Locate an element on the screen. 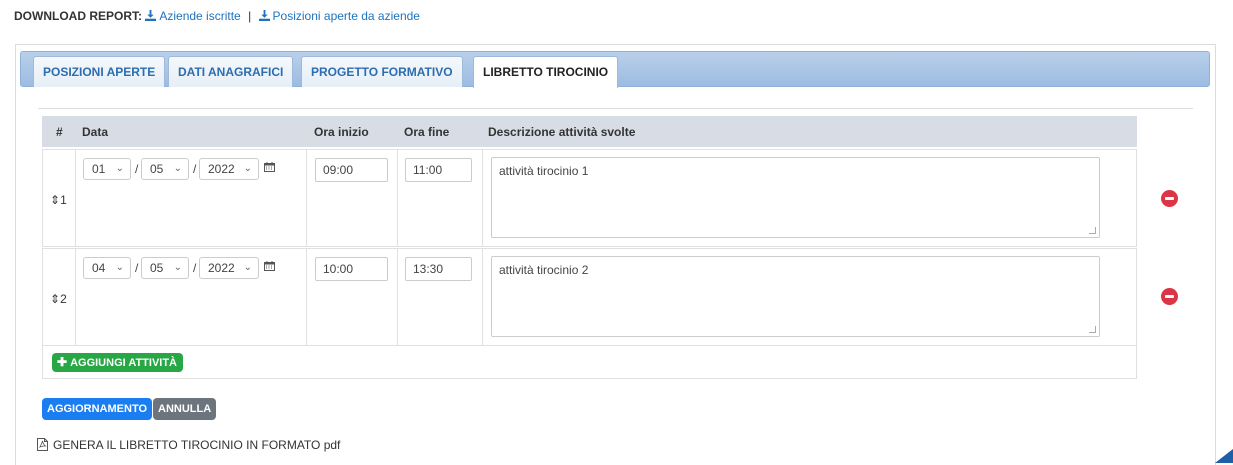  textarea-value: attività tirocinio 2 is located at coordinates (544, 270).